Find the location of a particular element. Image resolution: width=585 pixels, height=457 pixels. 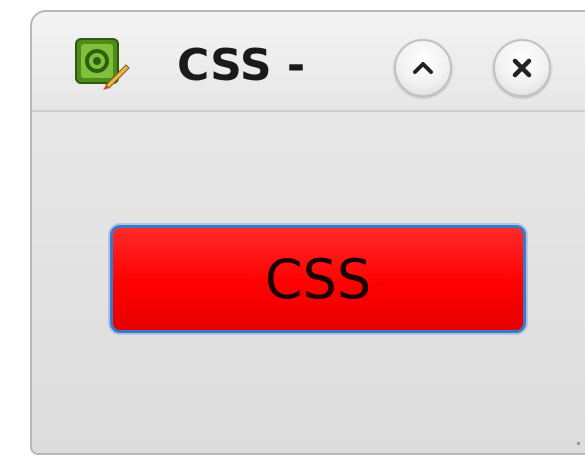

image-editor-icon is located at coordinates (102, 64).